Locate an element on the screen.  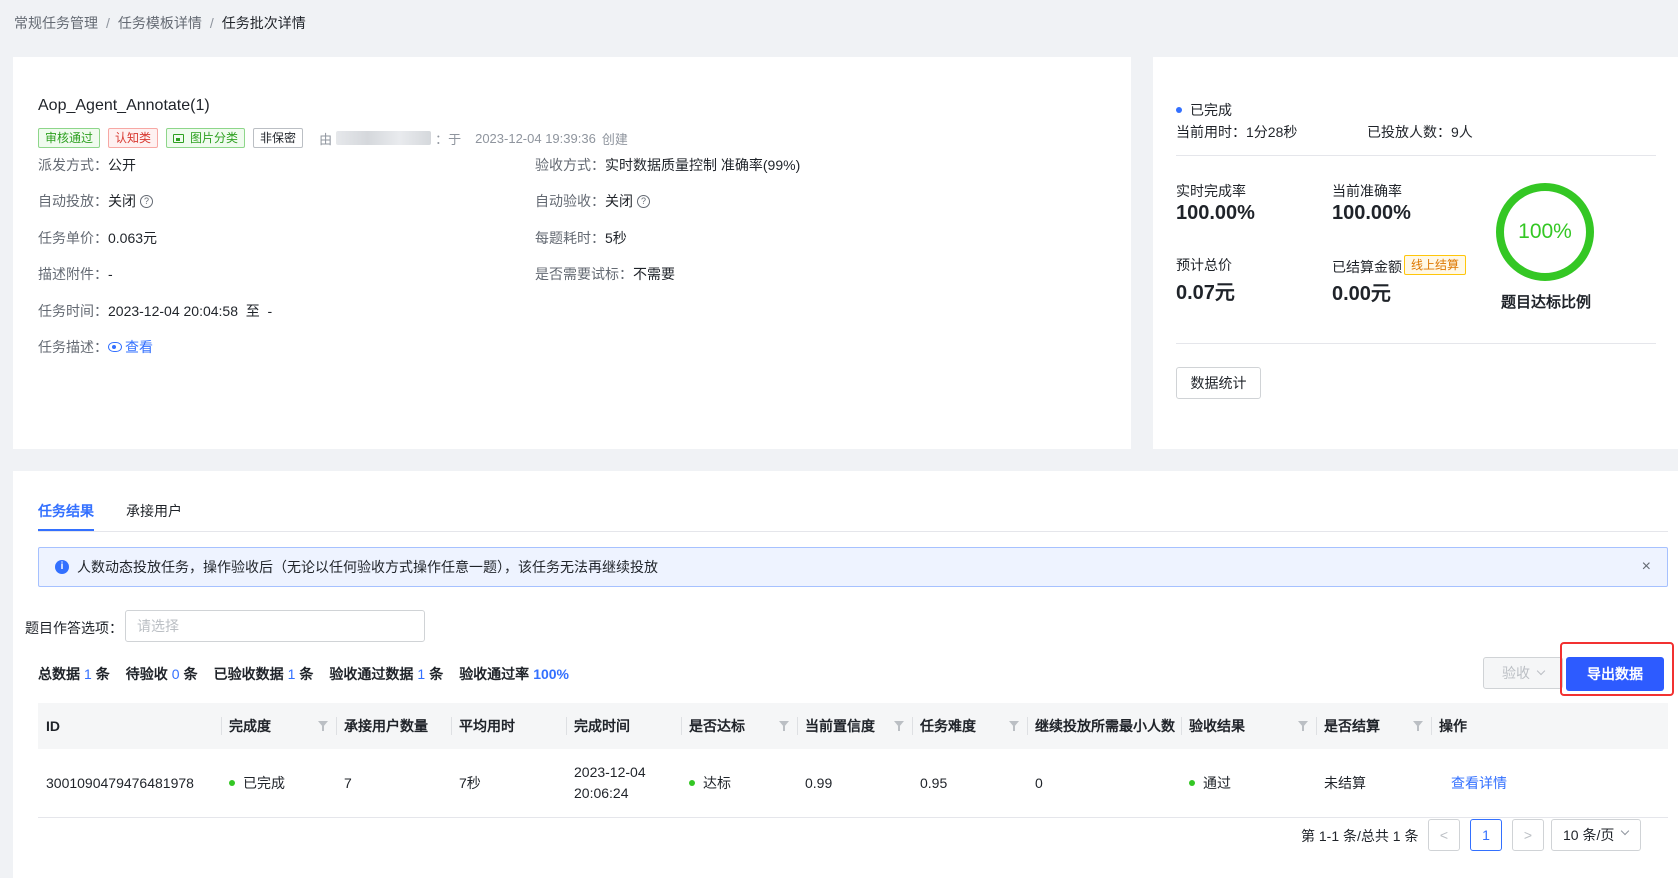
cell-completion: 已完成 is located at coordinates (278, 783).